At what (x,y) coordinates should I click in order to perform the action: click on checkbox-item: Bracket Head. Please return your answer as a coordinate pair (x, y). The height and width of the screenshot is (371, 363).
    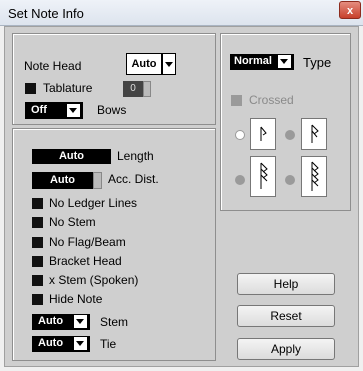
    Looking at the image, I should click on (112, 261).